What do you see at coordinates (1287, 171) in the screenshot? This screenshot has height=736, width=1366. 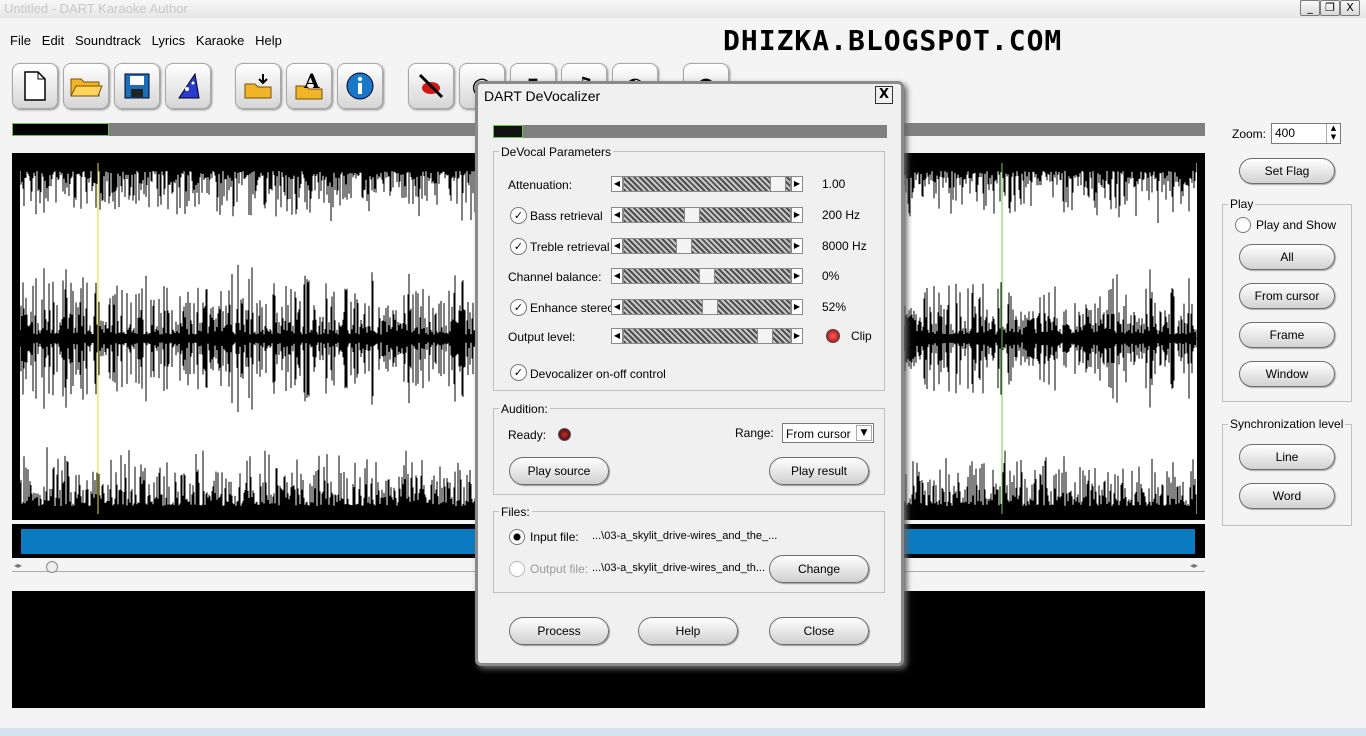 I see `set-flag-button: Set Flag` at bounding box center [1287, 171].